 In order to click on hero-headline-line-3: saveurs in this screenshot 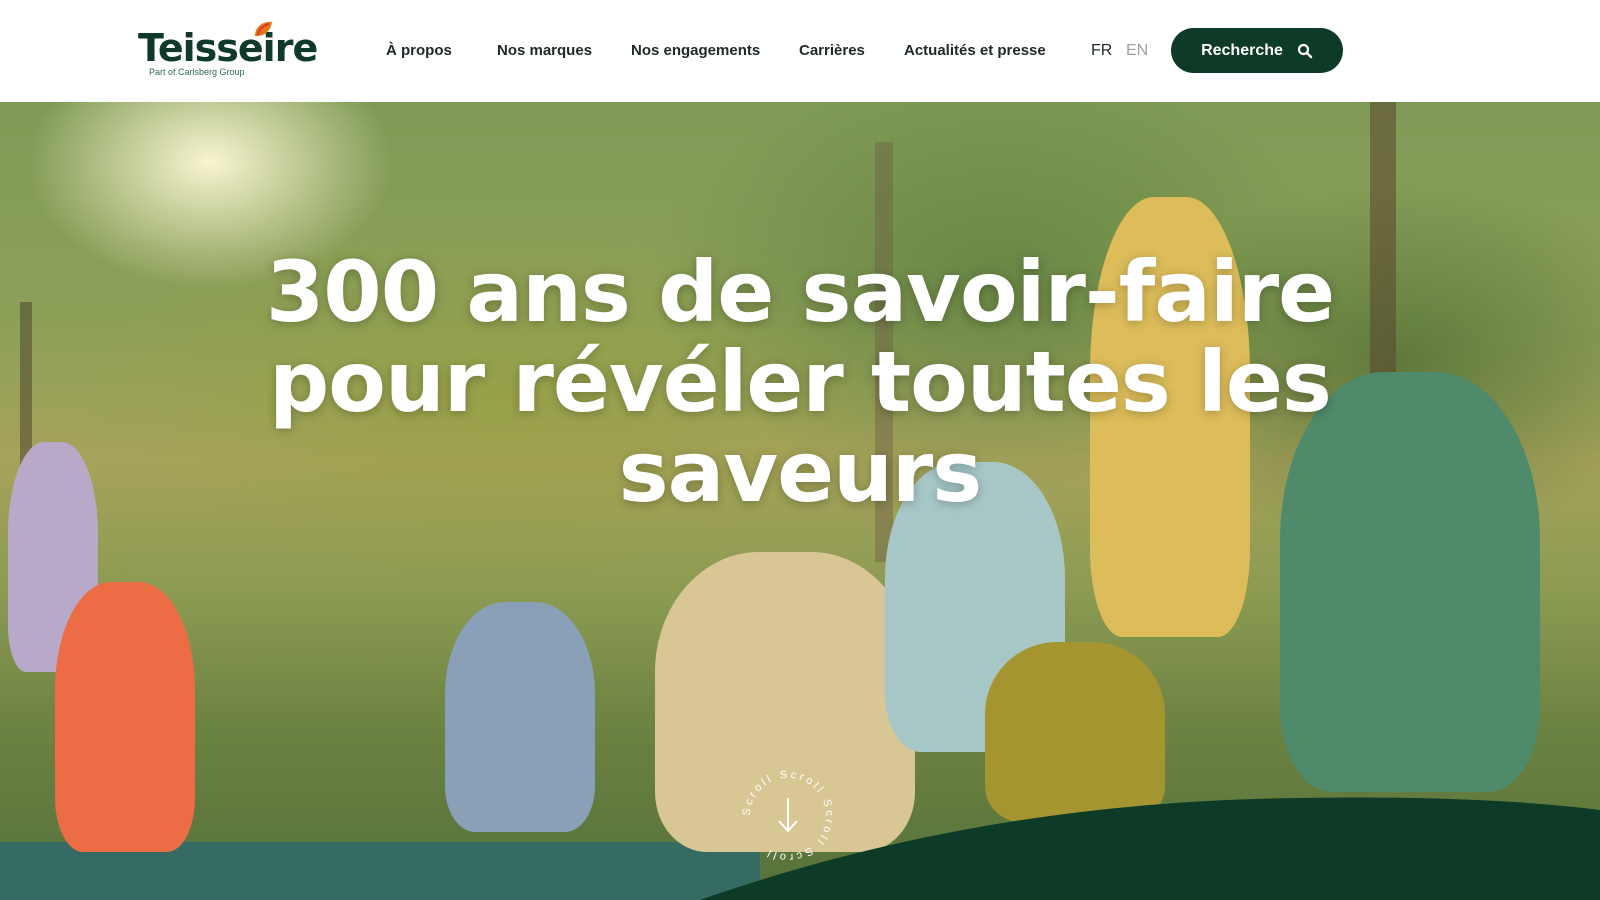, I will do `click(800, 472)`.